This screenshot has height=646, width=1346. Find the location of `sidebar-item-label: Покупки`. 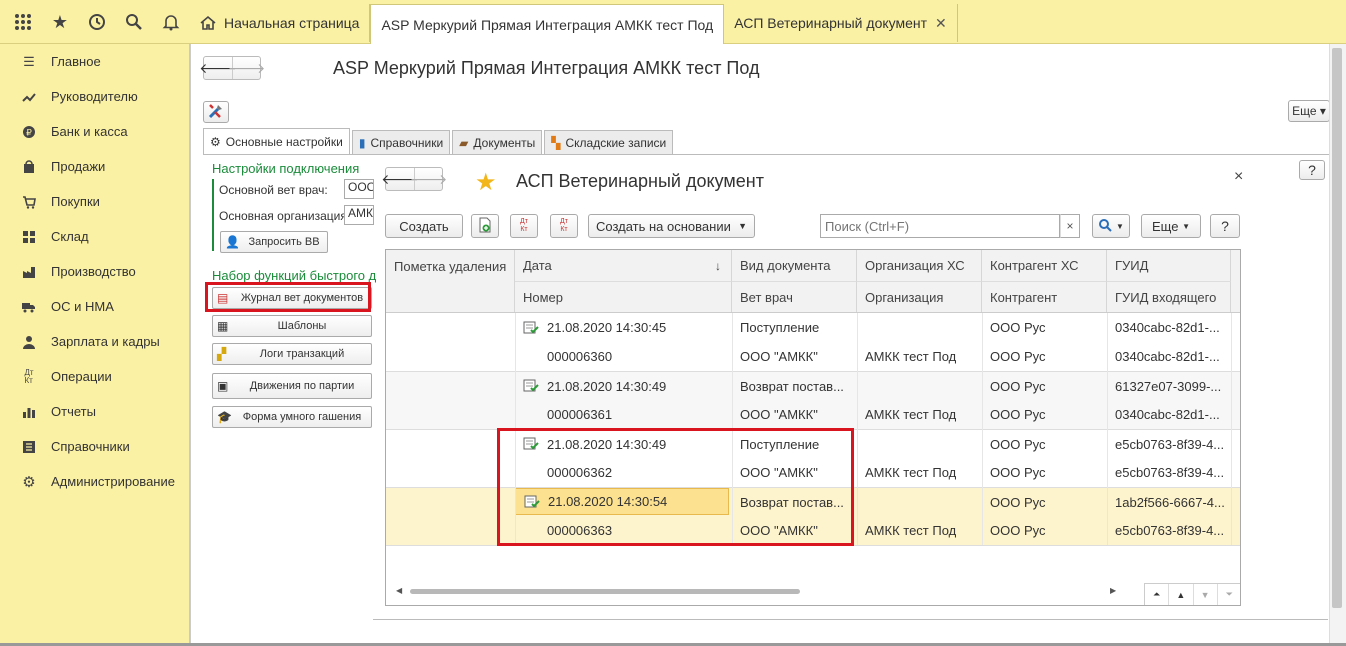

sidebar-item-label: Покупки is located at coordinates (75, 201).